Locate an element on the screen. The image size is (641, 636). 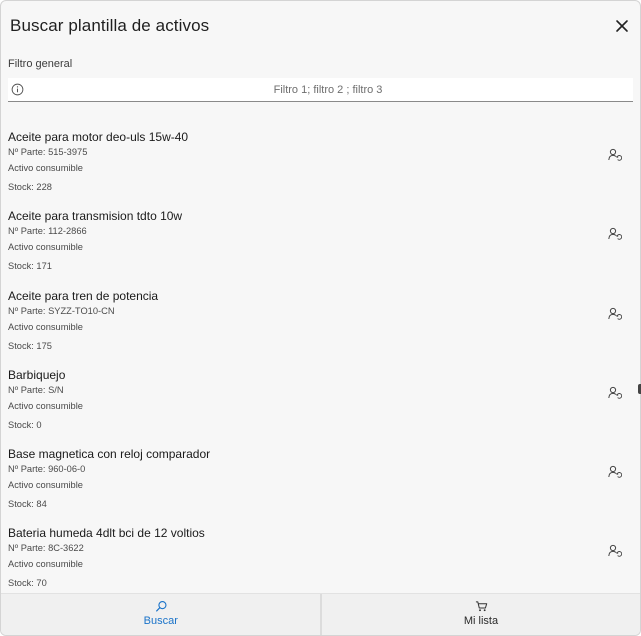
asset-stock: Stock: 70 is located at coordinates (27, 583).